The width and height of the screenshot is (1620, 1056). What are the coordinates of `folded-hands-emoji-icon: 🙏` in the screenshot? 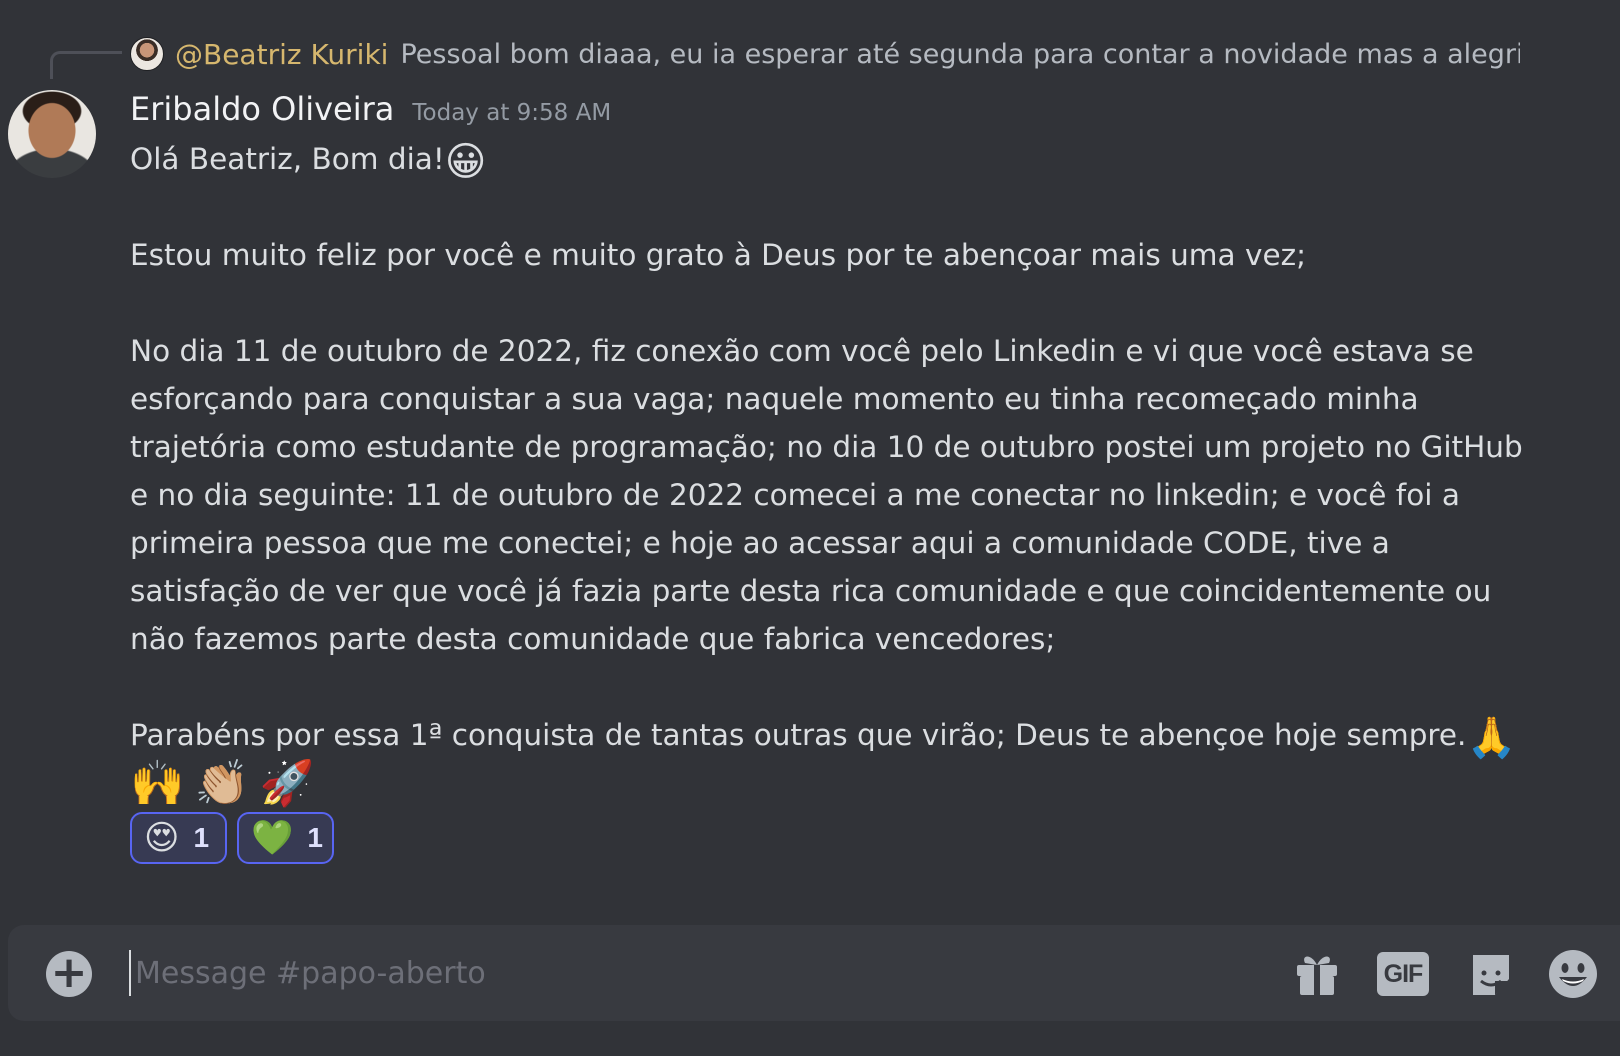 It's located at (1491, 738).